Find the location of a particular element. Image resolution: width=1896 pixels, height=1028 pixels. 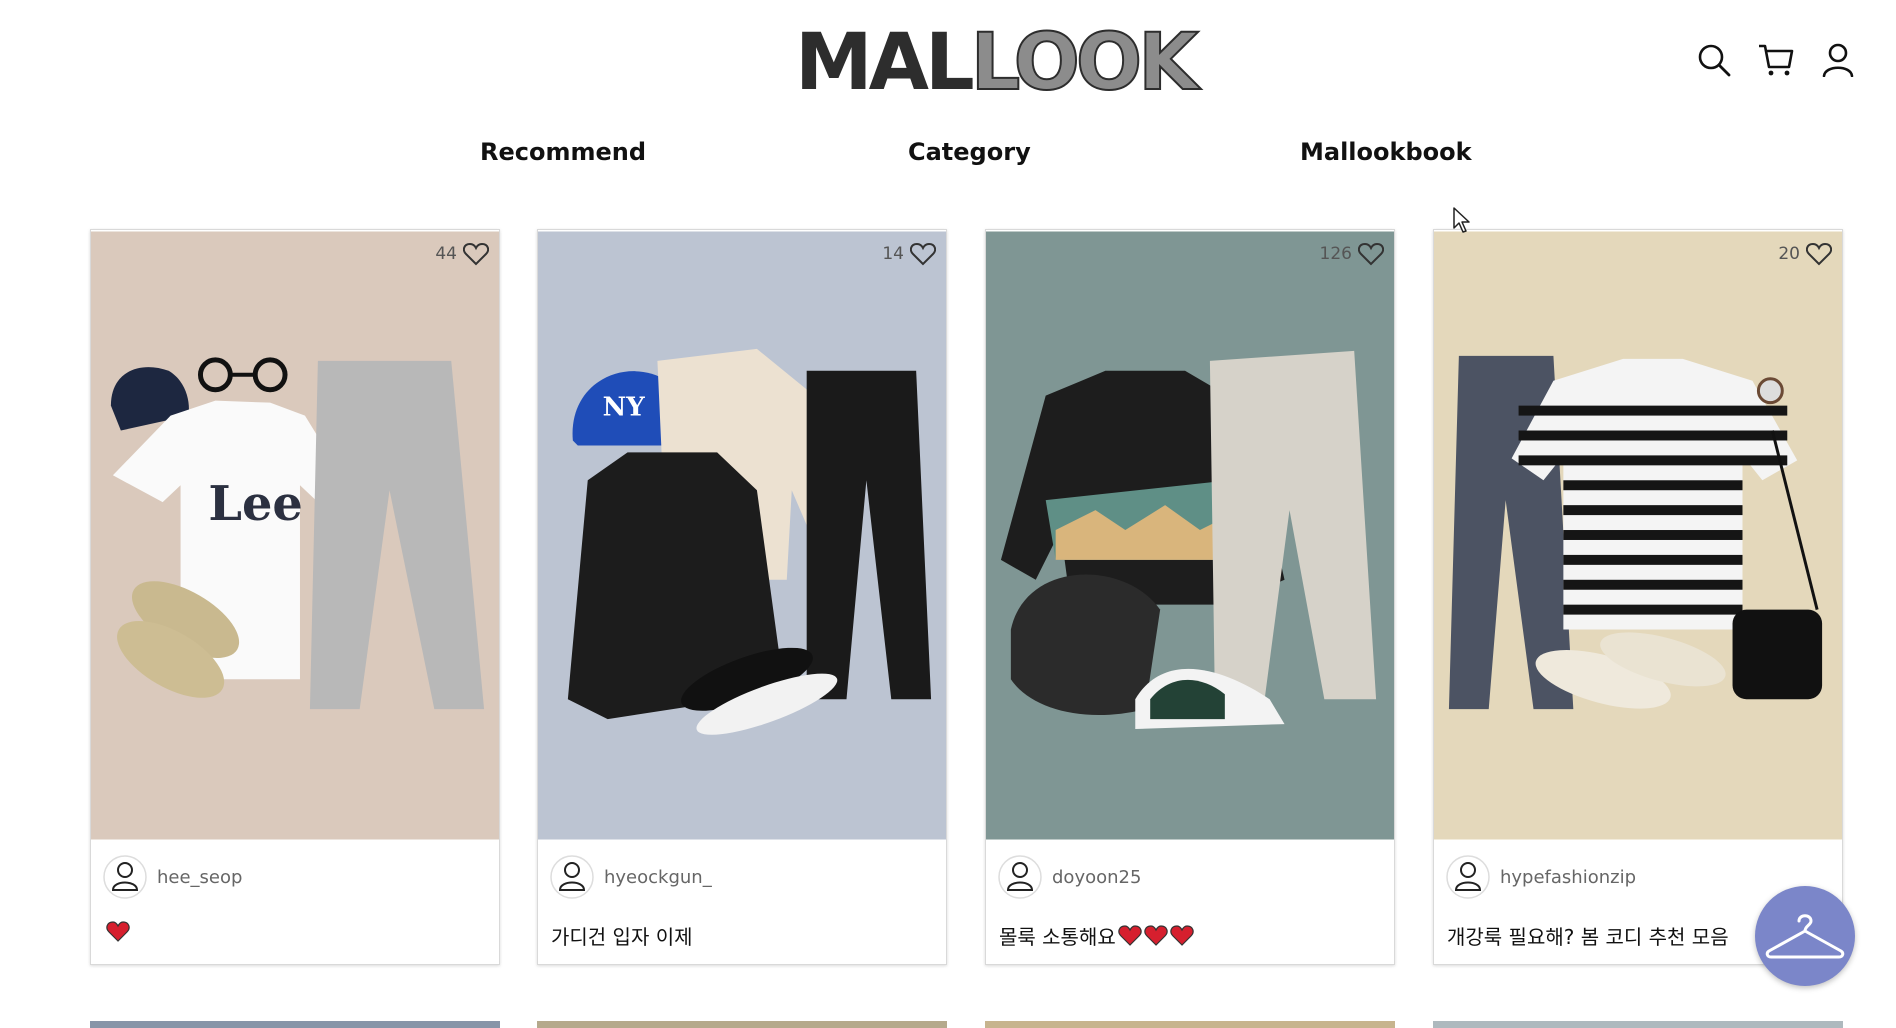

post-author: doyoon25 is located at coordinates (1069, 877).